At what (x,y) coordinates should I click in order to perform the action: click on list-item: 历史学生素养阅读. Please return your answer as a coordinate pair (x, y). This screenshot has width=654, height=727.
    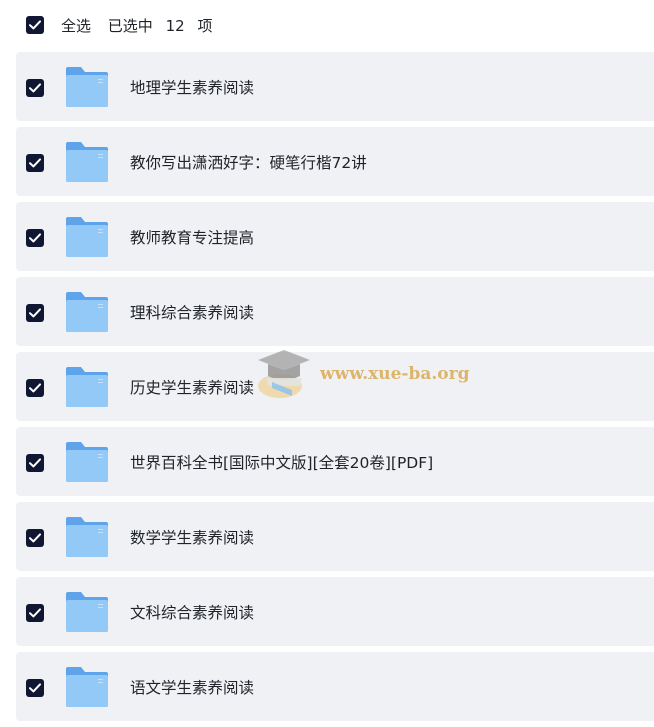
    Looking at the image, I should click on (335, 386).